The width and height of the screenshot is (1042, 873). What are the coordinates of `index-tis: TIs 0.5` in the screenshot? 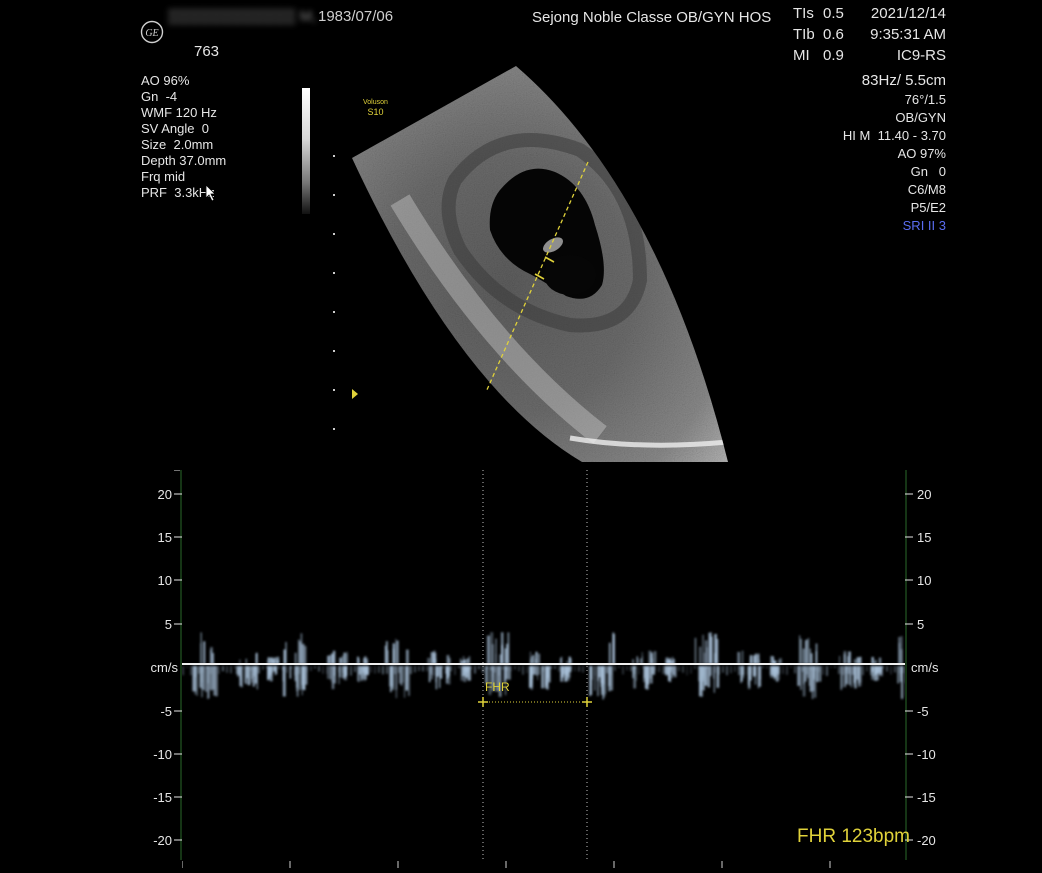 It's located at (818, 14).